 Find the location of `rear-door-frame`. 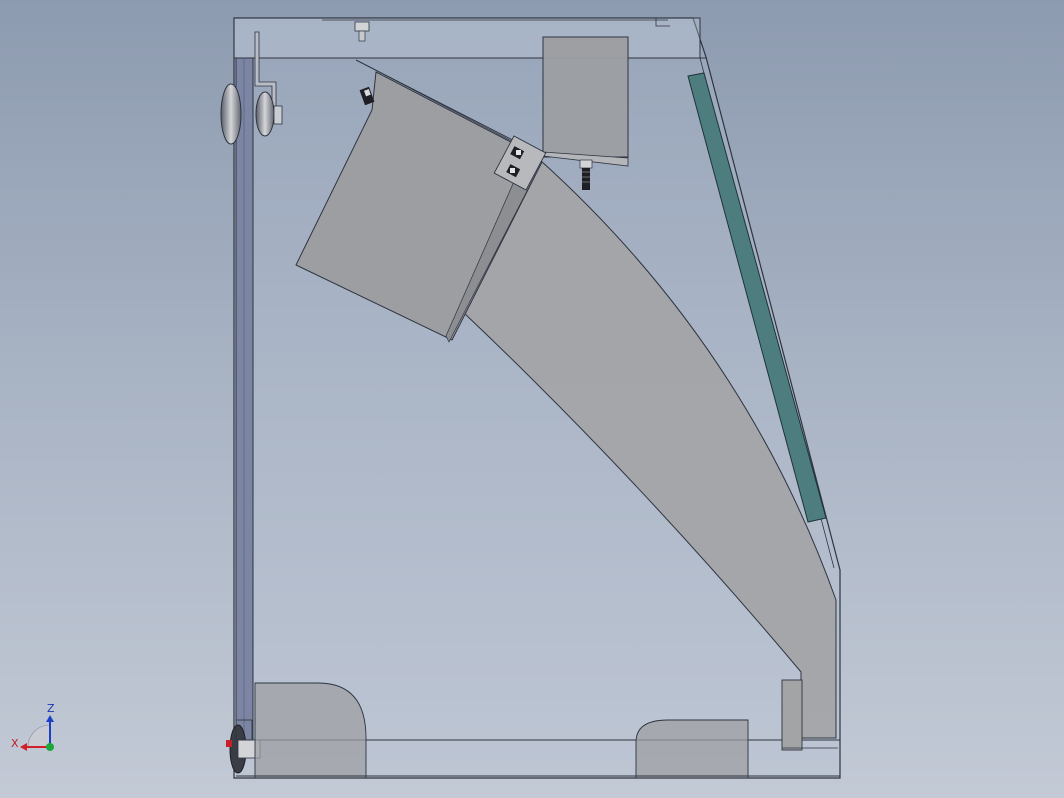

rear-door-frame is located at coordinates (244, 403).